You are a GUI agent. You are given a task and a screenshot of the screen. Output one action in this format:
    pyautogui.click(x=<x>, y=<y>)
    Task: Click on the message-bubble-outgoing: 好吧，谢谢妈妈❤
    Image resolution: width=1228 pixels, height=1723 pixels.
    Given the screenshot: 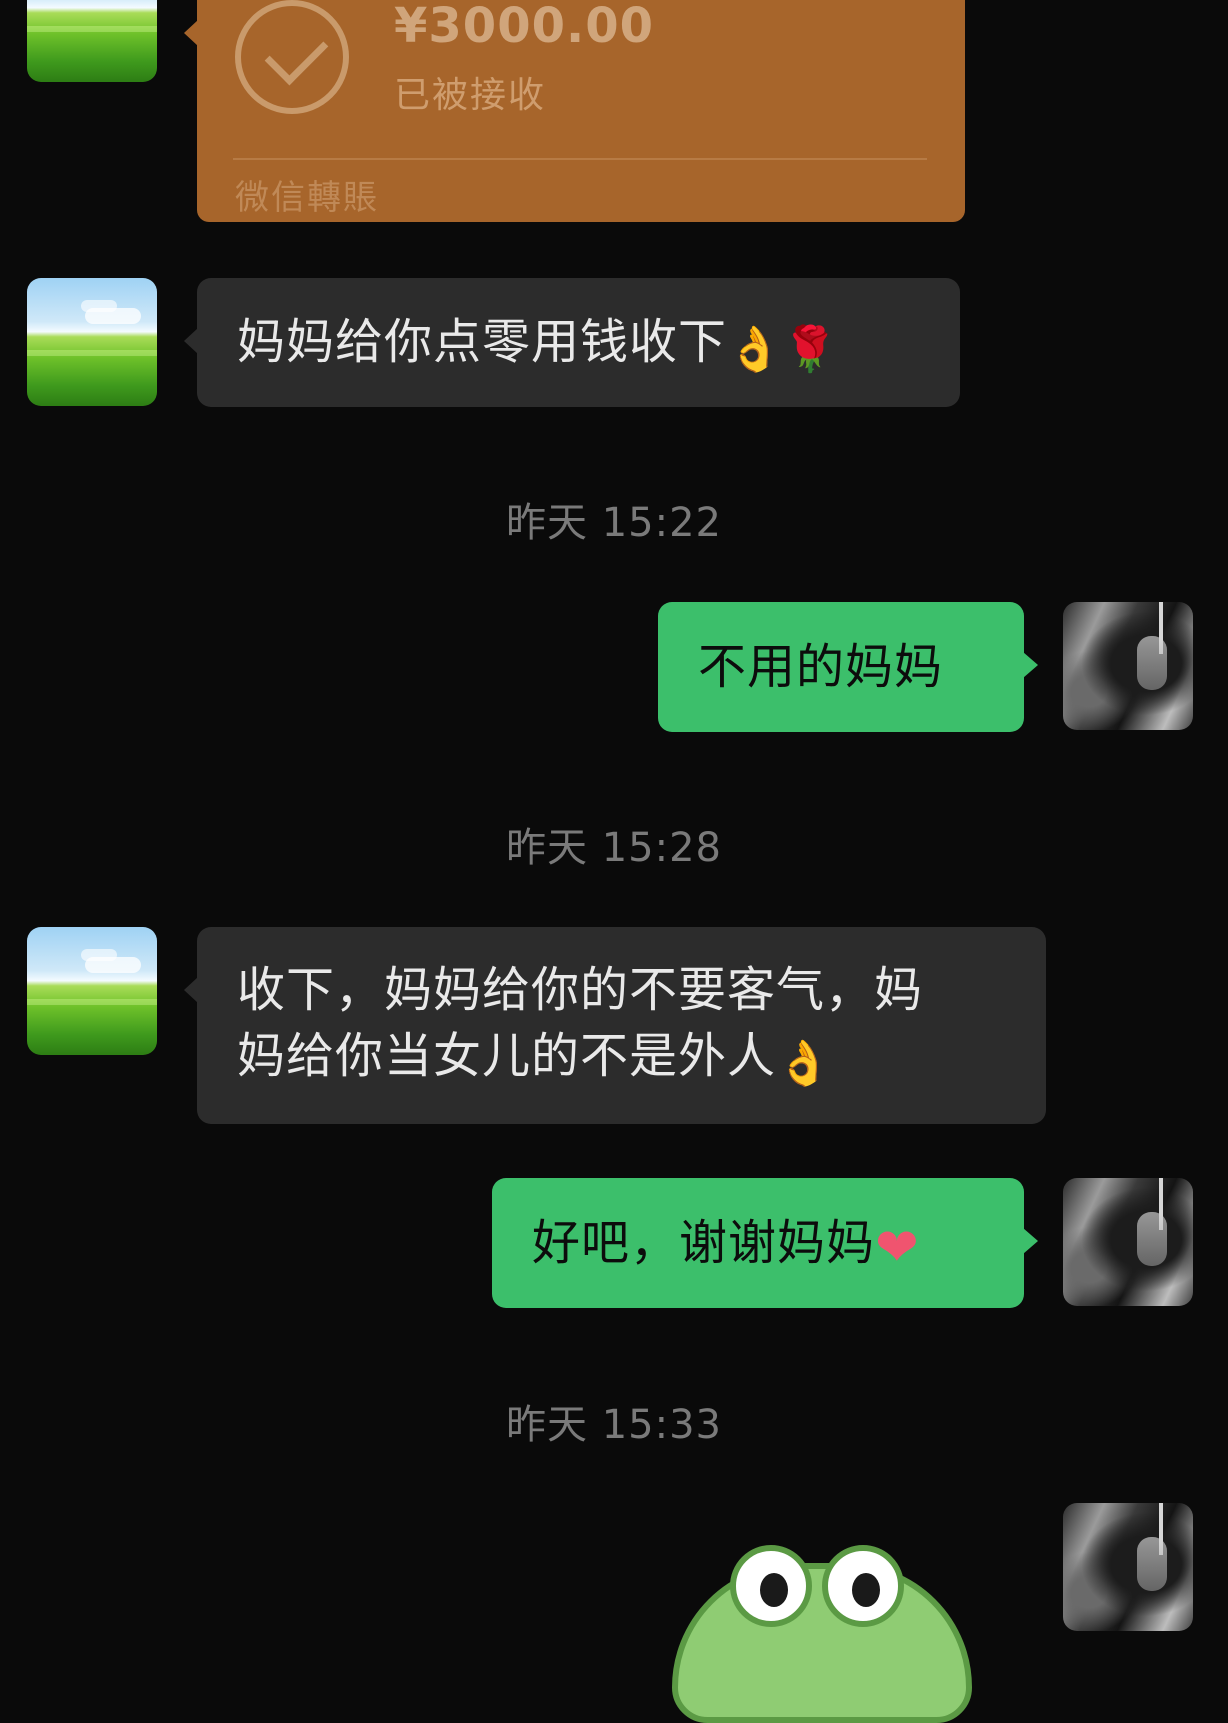 What is the action you would take?
    pyautogui.click(x=765, y=1243)
    